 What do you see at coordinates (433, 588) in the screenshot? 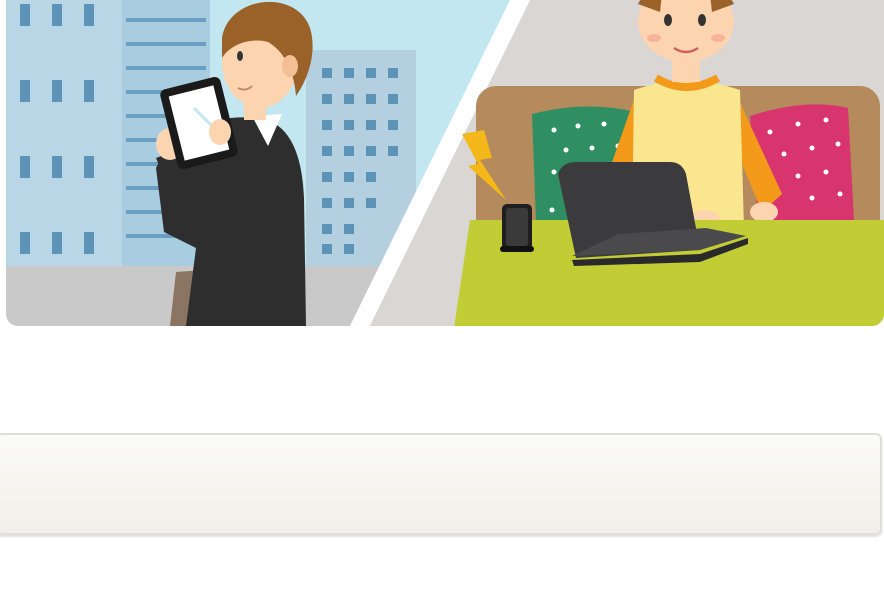
I see `footnote-text` at bounding box center [433, 588].